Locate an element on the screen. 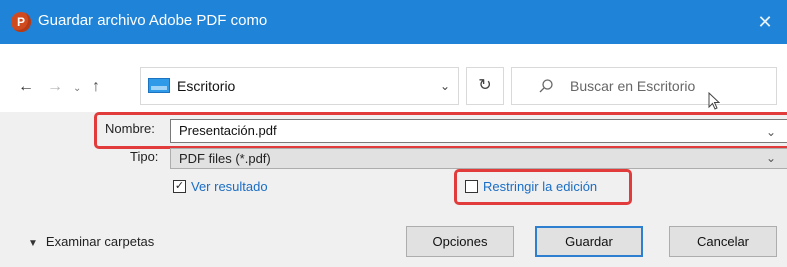 The image size is (787, 267). address-bar: Escritorio ⌄ is located at coordinates (299, 86).